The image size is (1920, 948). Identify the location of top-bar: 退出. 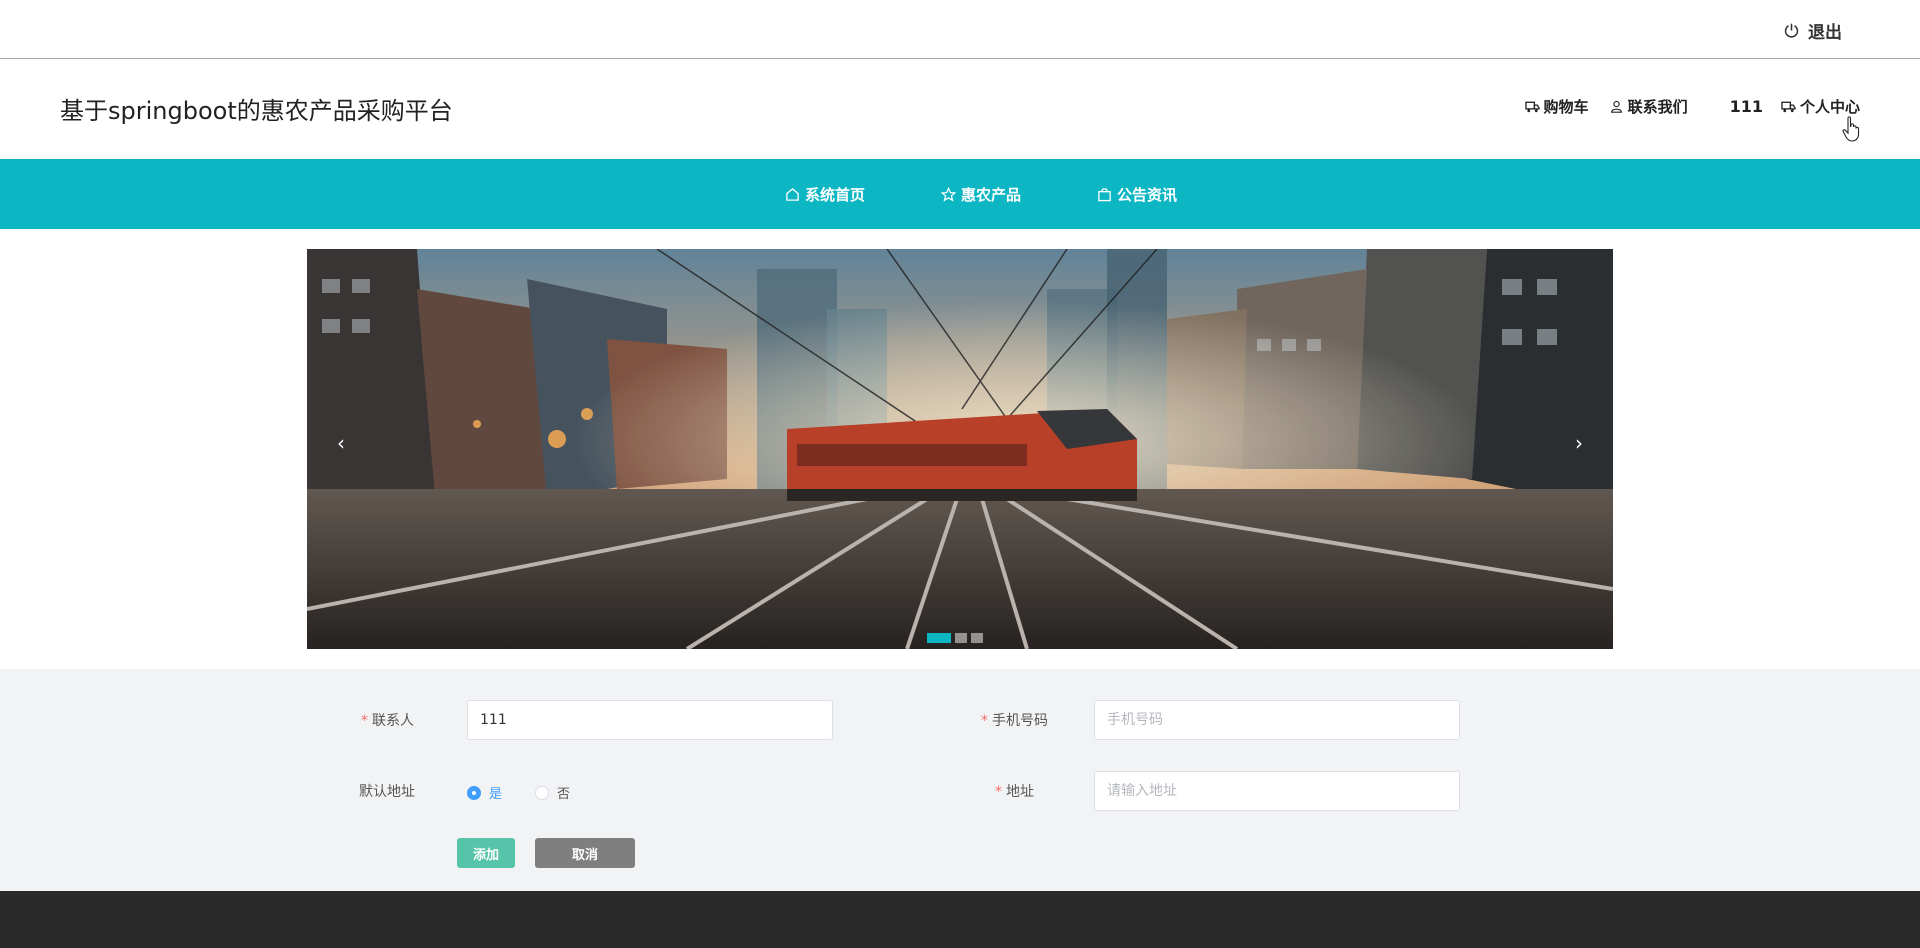
(960, 29).